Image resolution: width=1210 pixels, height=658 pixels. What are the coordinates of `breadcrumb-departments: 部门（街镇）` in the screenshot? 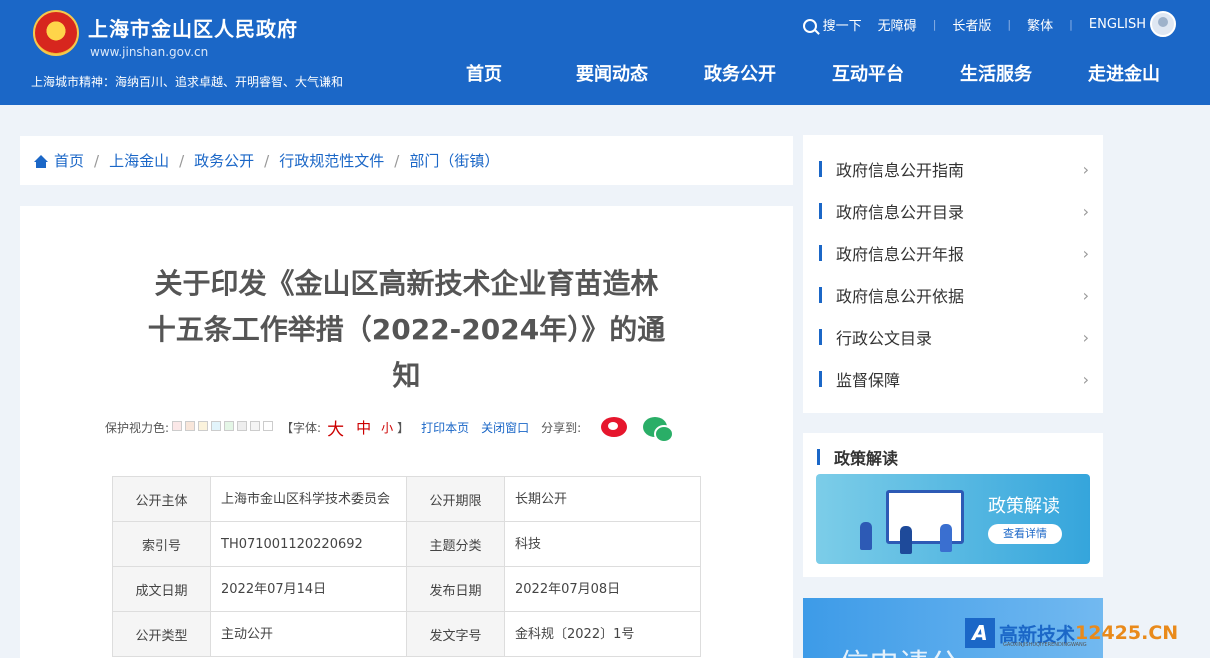 It's located at (454, 160).